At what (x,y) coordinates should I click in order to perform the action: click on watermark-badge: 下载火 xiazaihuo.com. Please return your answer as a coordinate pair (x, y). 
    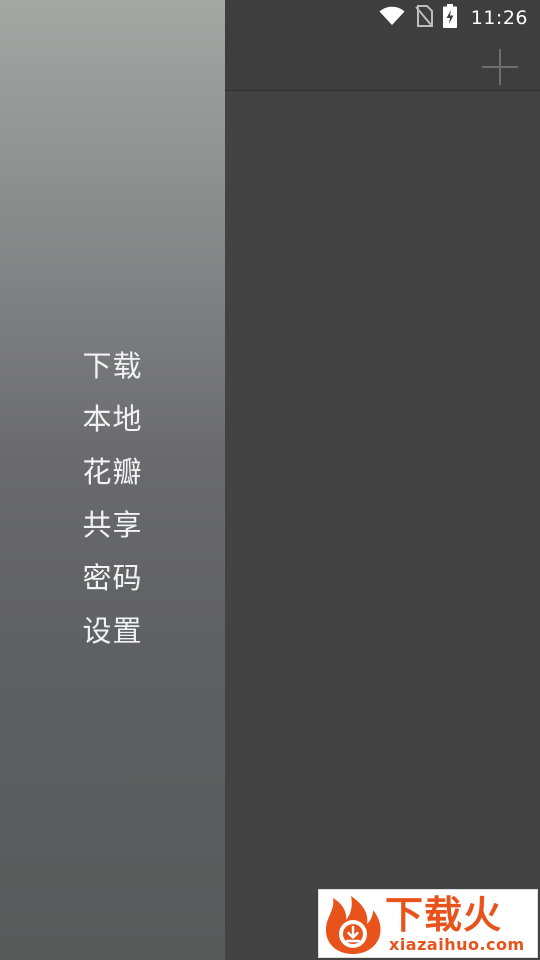
    Looking at the image, I should click on (428, 923).